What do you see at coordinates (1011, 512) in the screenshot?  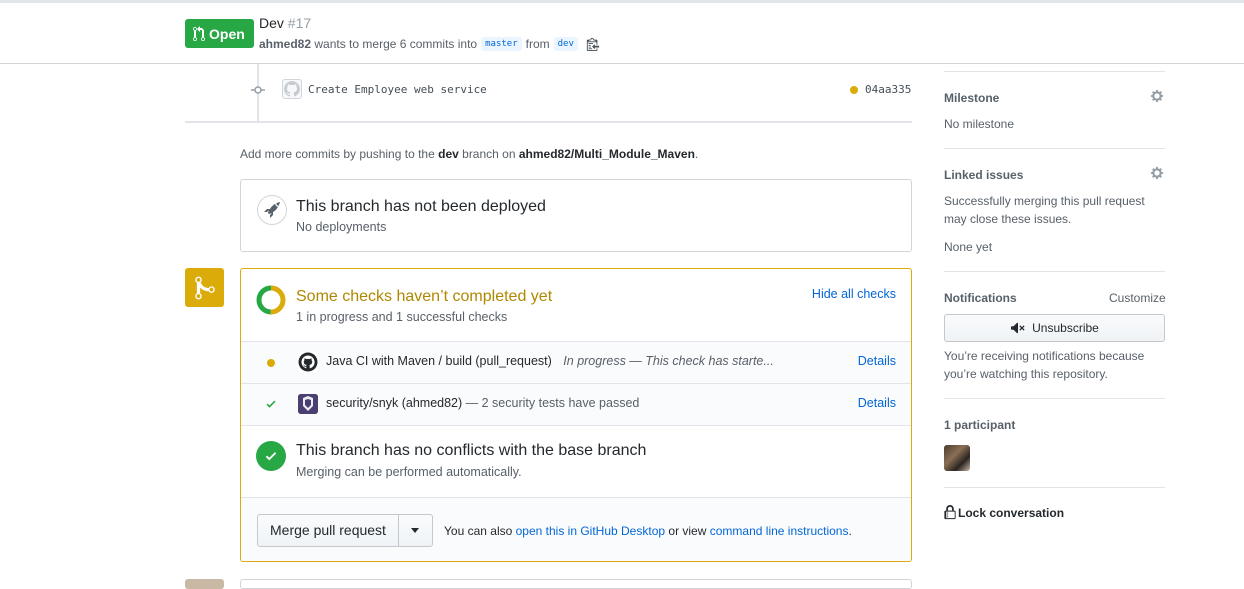 I see `lock-conversation-label: Lock conversation` at bounding box center [1011, 512].